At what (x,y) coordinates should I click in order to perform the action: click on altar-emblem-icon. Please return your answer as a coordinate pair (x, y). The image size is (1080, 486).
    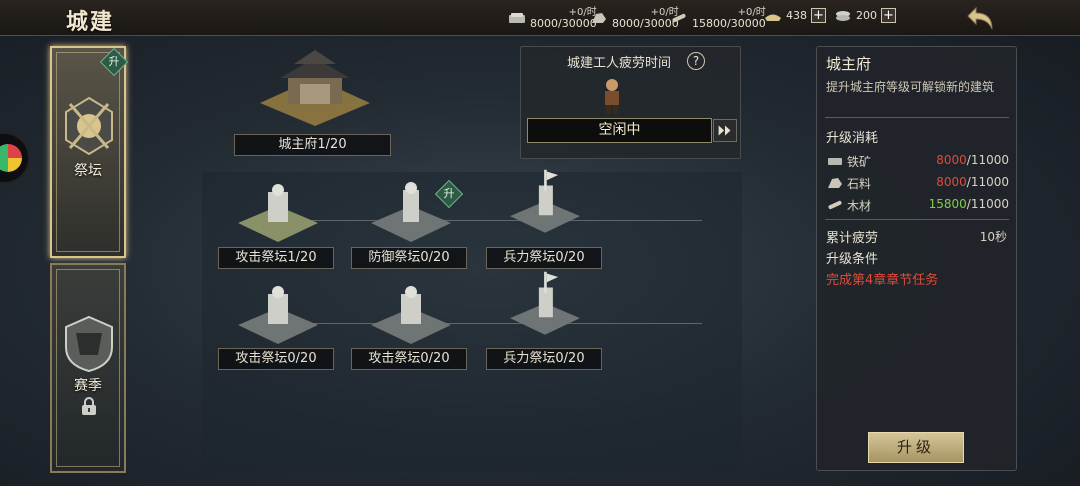
    Looking at the image, I should click on (89, 126).